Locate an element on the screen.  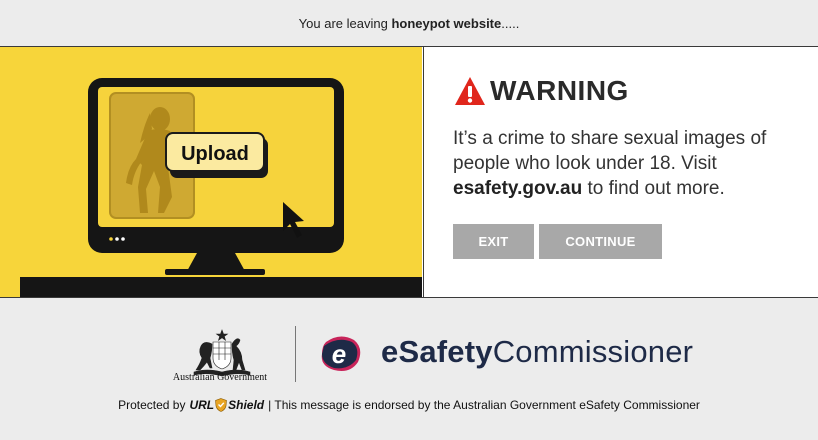
svg-text: e is located at coordinates (339, 354).